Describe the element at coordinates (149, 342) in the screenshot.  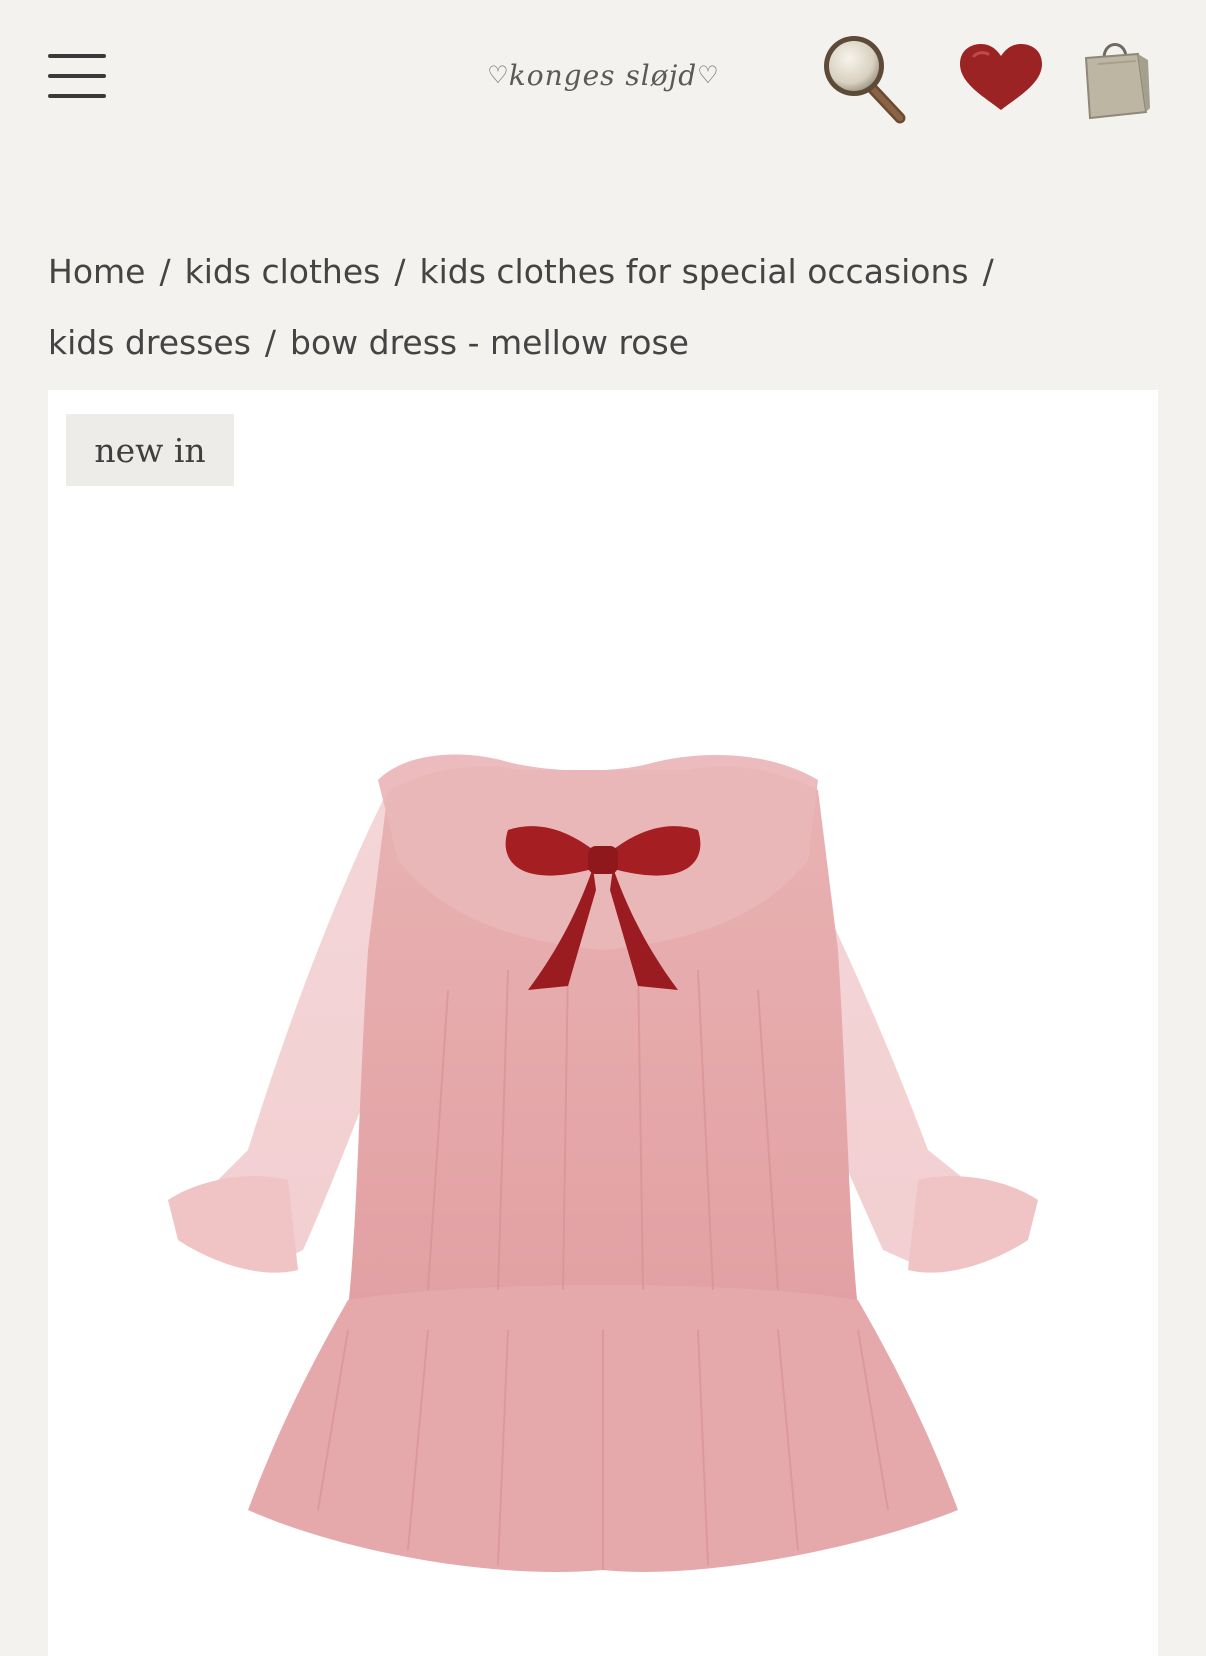
I see `breadcrumb-kids-dresses-link: kids dresses` at that location.